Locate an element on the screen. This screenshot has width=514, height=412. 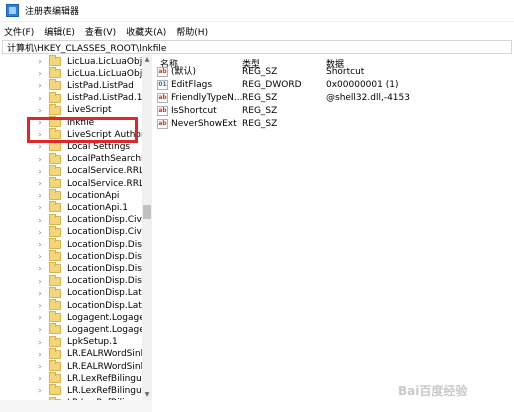
scroll-thumb is located at coordinates (147, 212).